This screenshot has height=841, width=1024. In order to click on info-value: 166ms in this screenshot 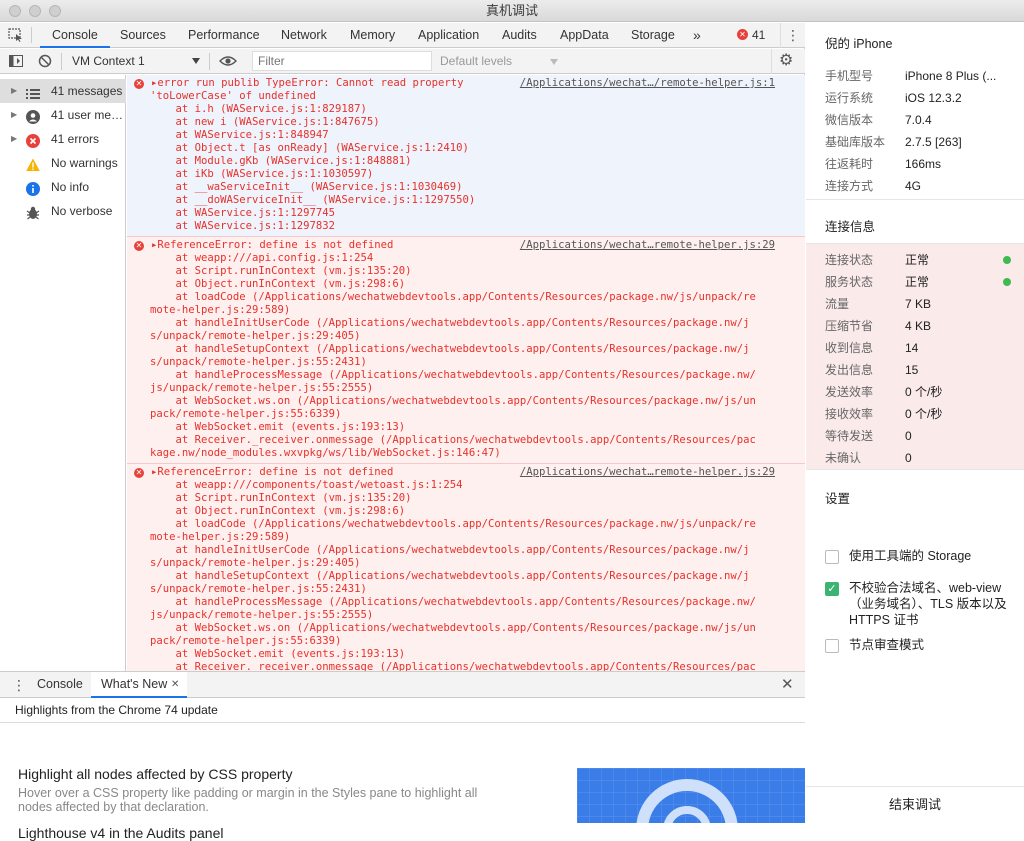, I will do `click(923, 164)`.